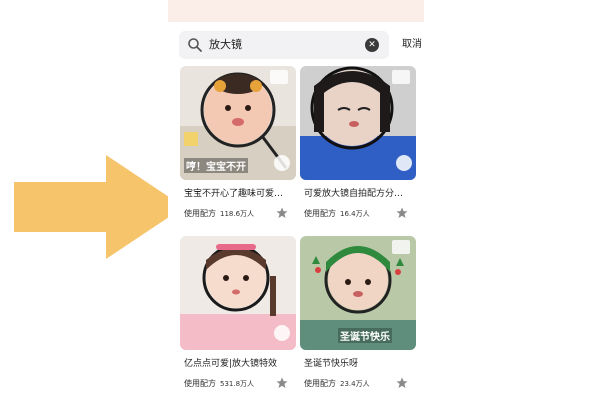 The width and height of the screenshot is (600, 400). I want to click on top-strip, so click(296, 11).